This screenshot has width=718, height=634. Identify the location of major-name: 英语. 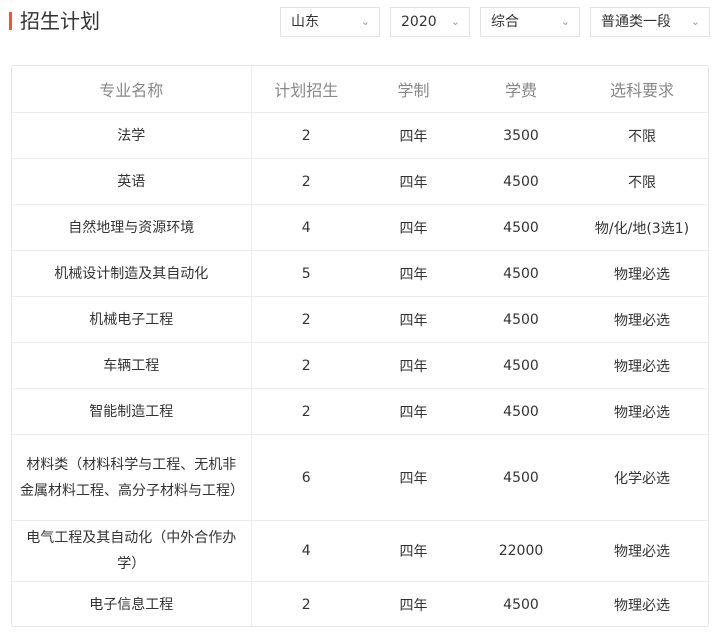
(132, 181).